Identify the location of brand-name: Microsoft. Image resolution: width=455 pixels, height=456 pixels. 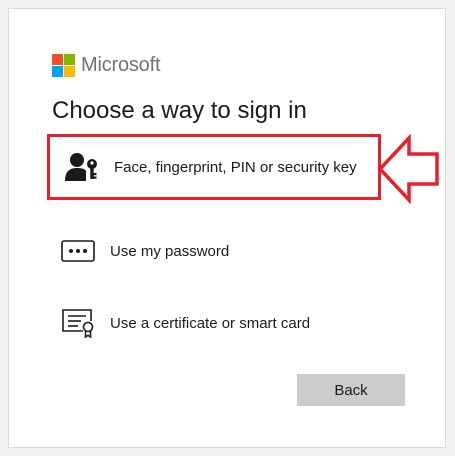
(121, 65).